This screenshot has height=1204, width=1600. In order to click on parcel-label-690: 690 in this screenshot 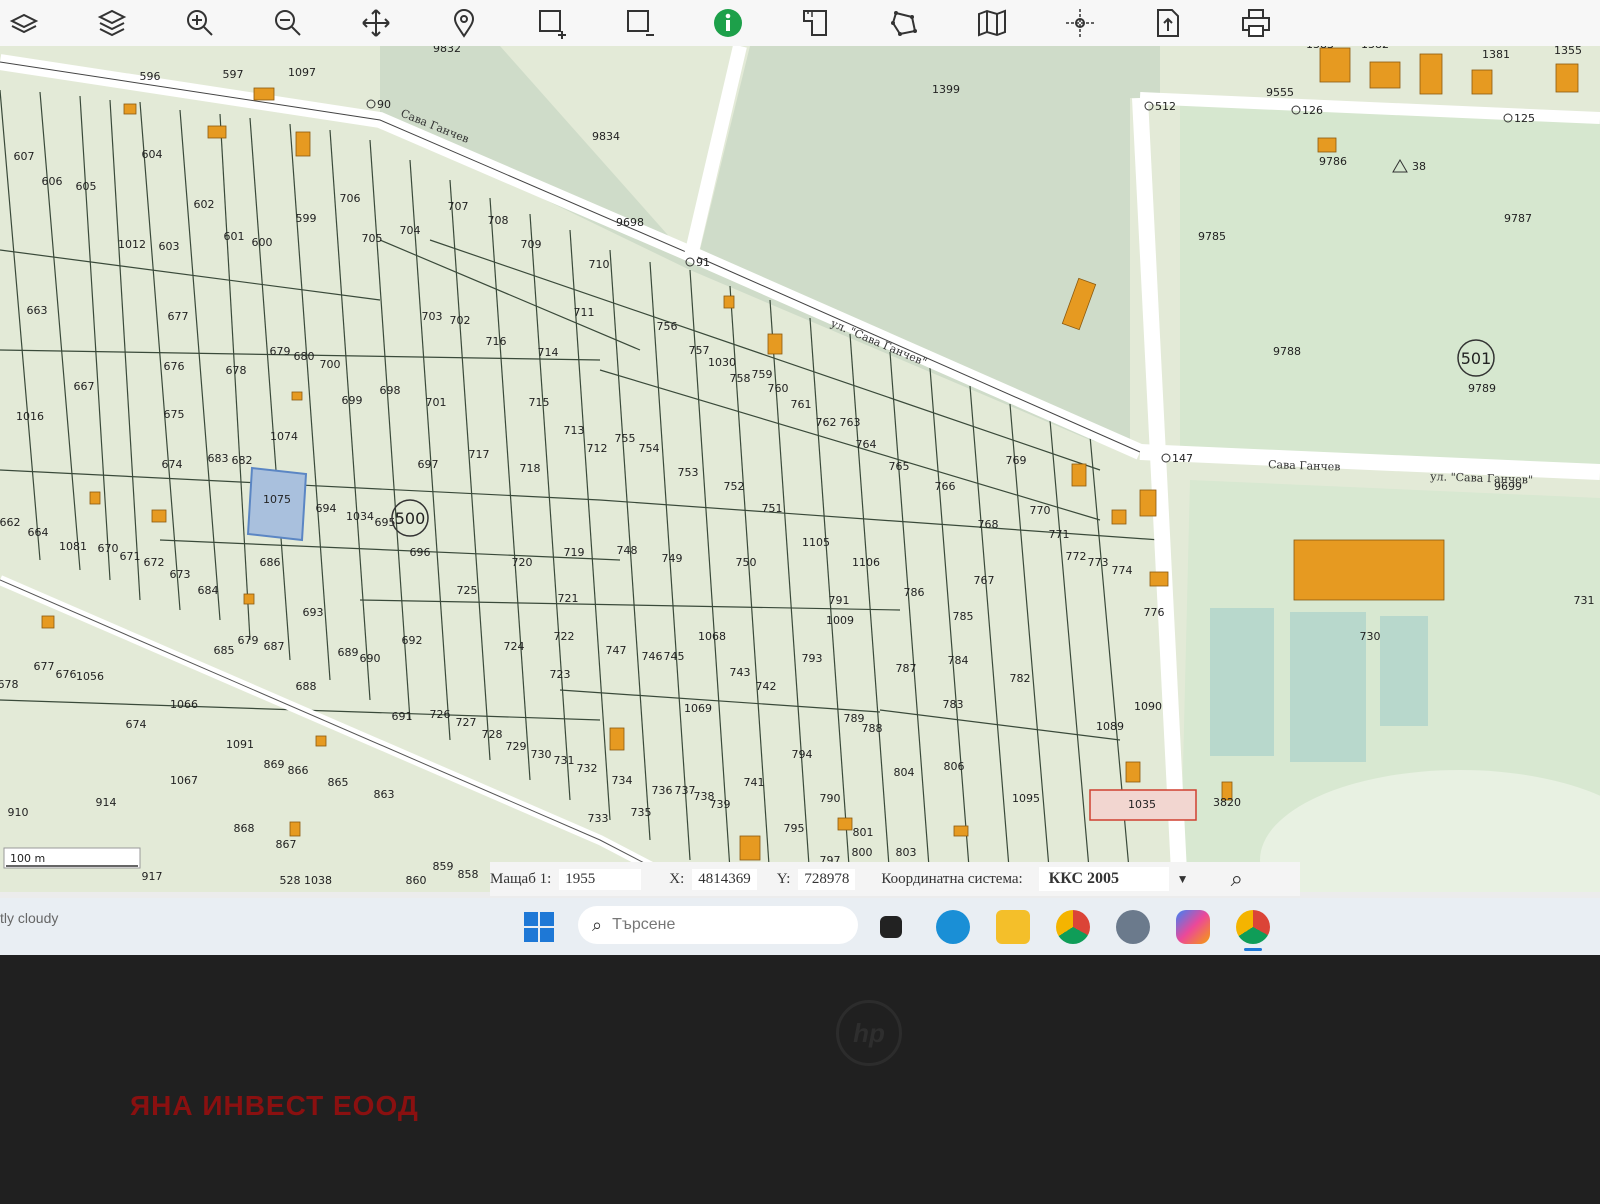, I will do `click(370, 658)`.